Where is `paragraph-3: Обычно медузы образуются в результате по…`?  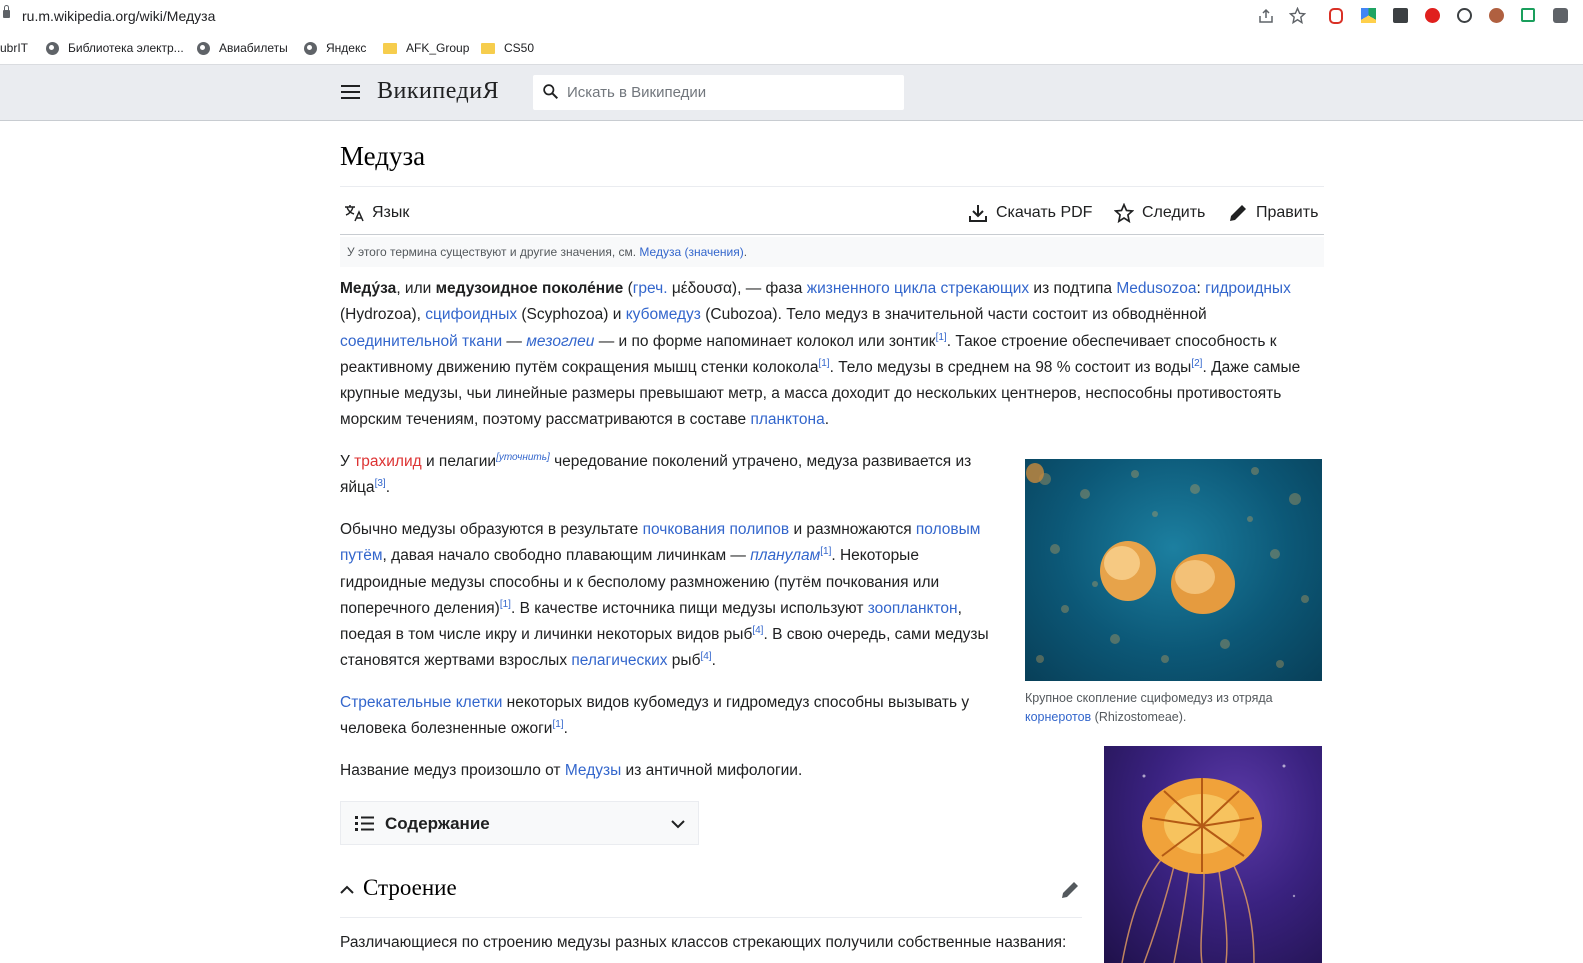 paragraph-3: Обычно медузы образуются в результате по… is located at coordinates (664, 595).